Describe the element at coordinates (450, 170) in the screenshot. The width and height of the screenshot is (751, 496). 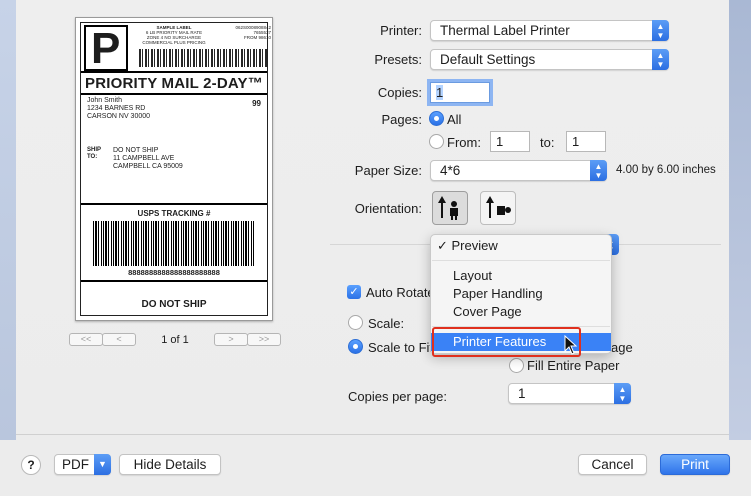
I see `paper-size-value: 4*6` at that location.